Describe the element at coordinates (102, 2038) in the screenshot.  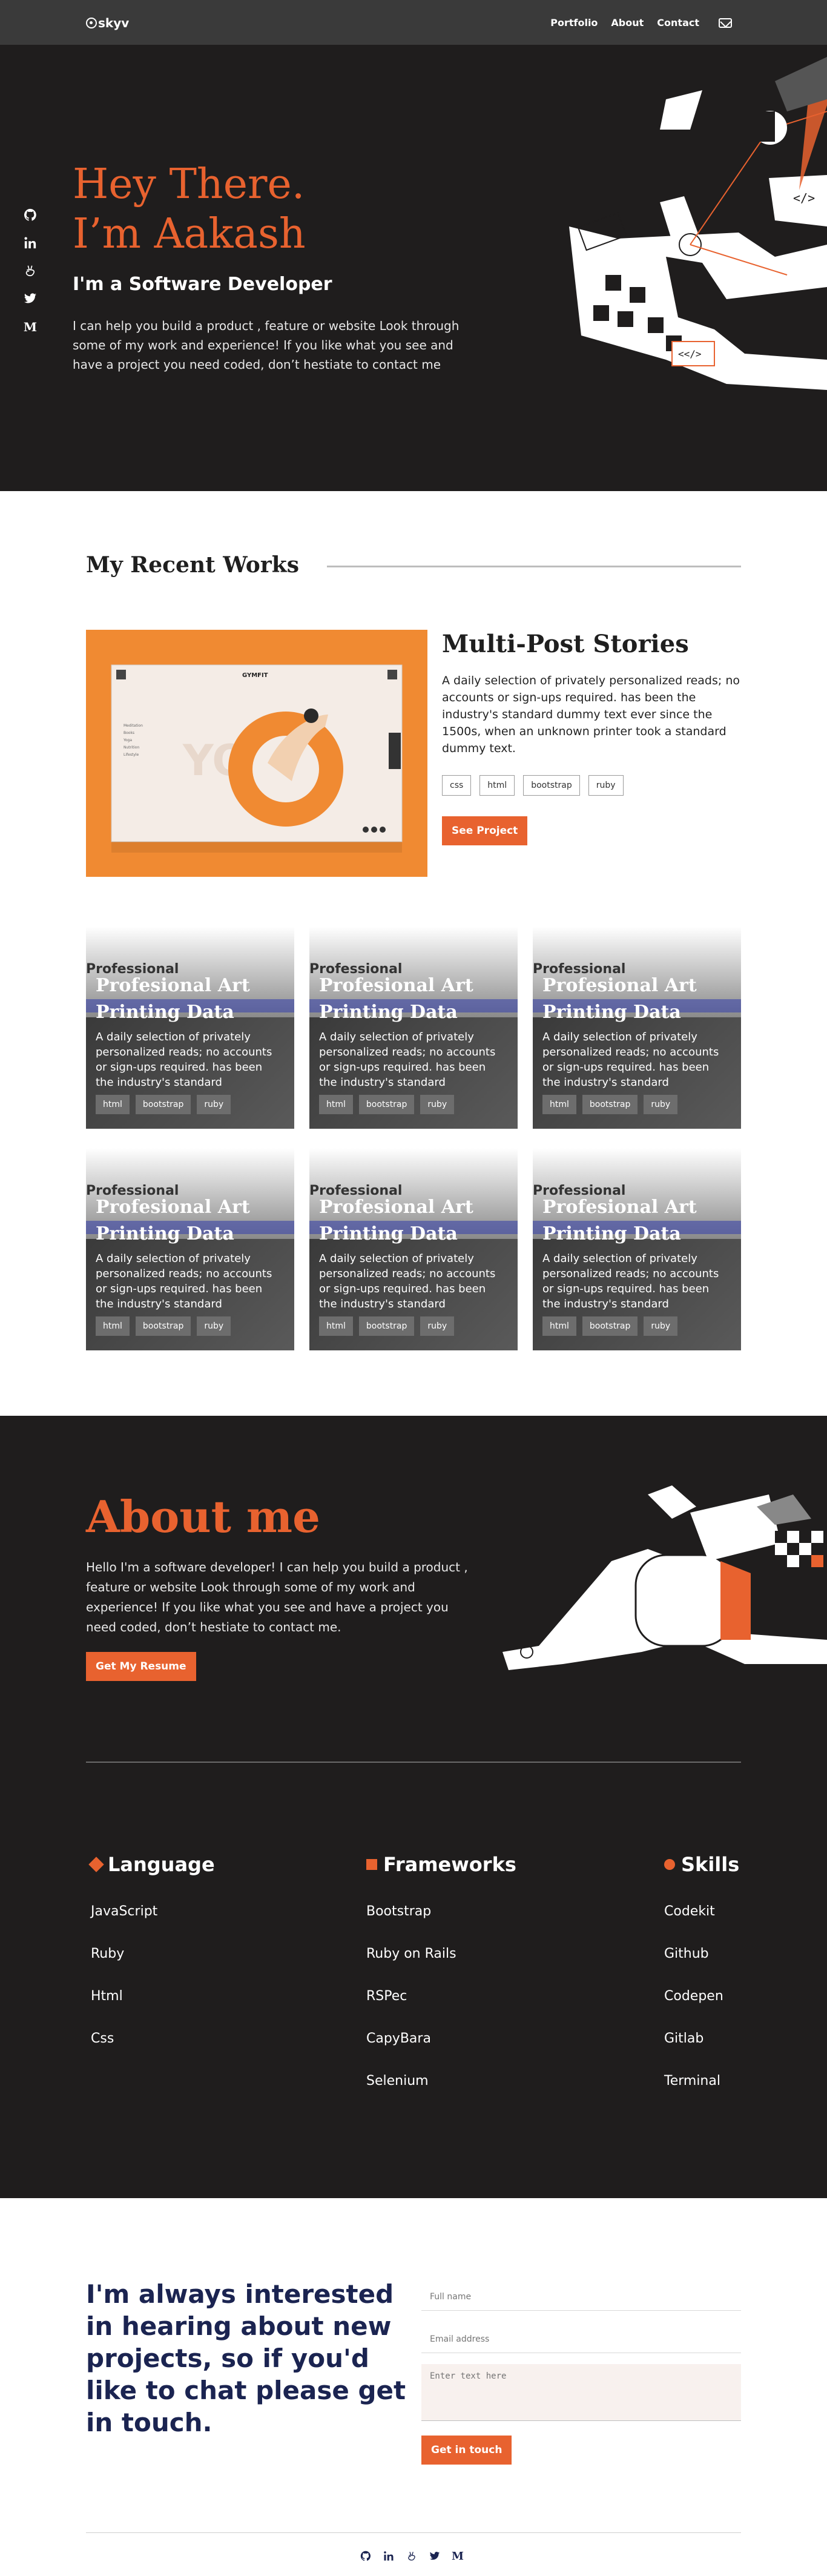
I see `language-item: Css` at that location.